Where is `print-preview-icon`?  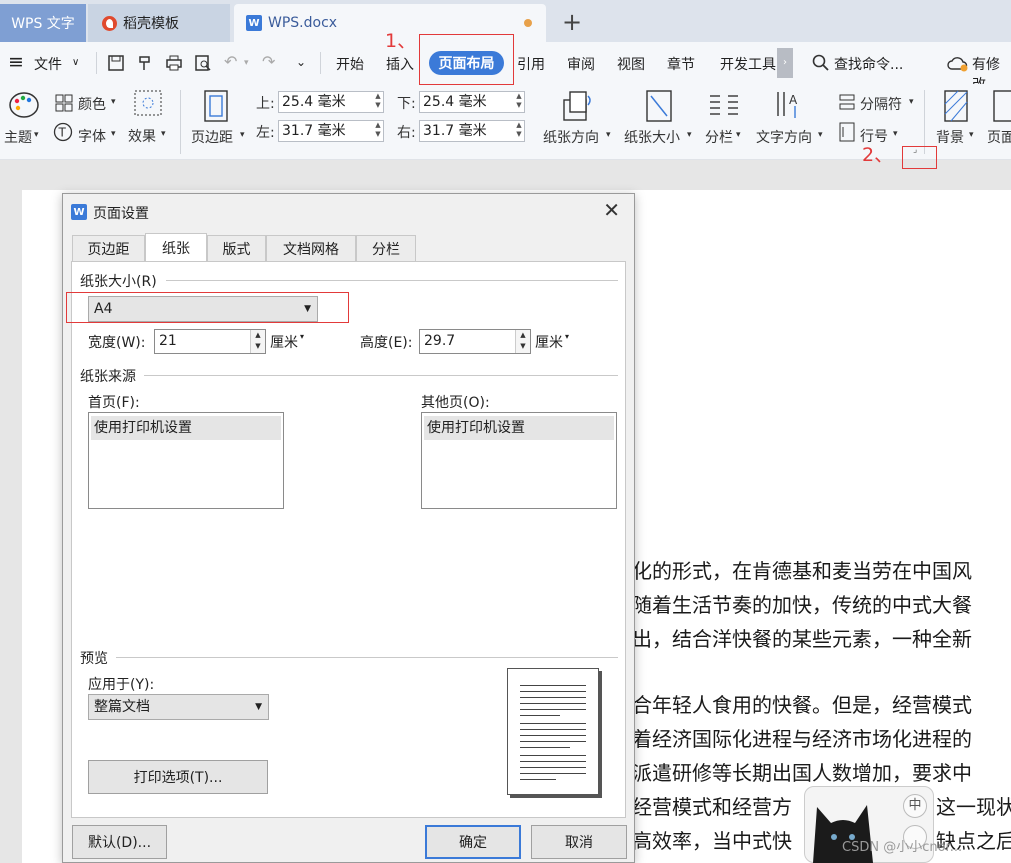 print-preview-icon is located at coordinates (203, 63).